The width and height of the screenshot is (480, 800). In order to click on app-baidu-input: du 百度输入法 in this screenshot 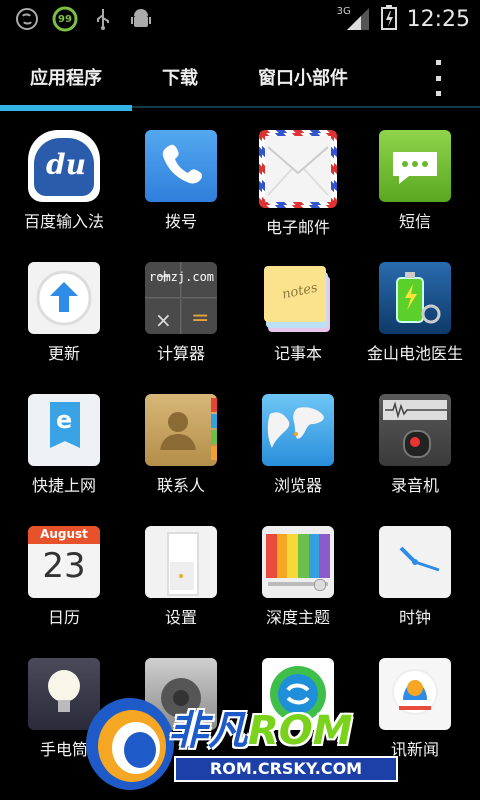, I will do `click(64, 190)`.